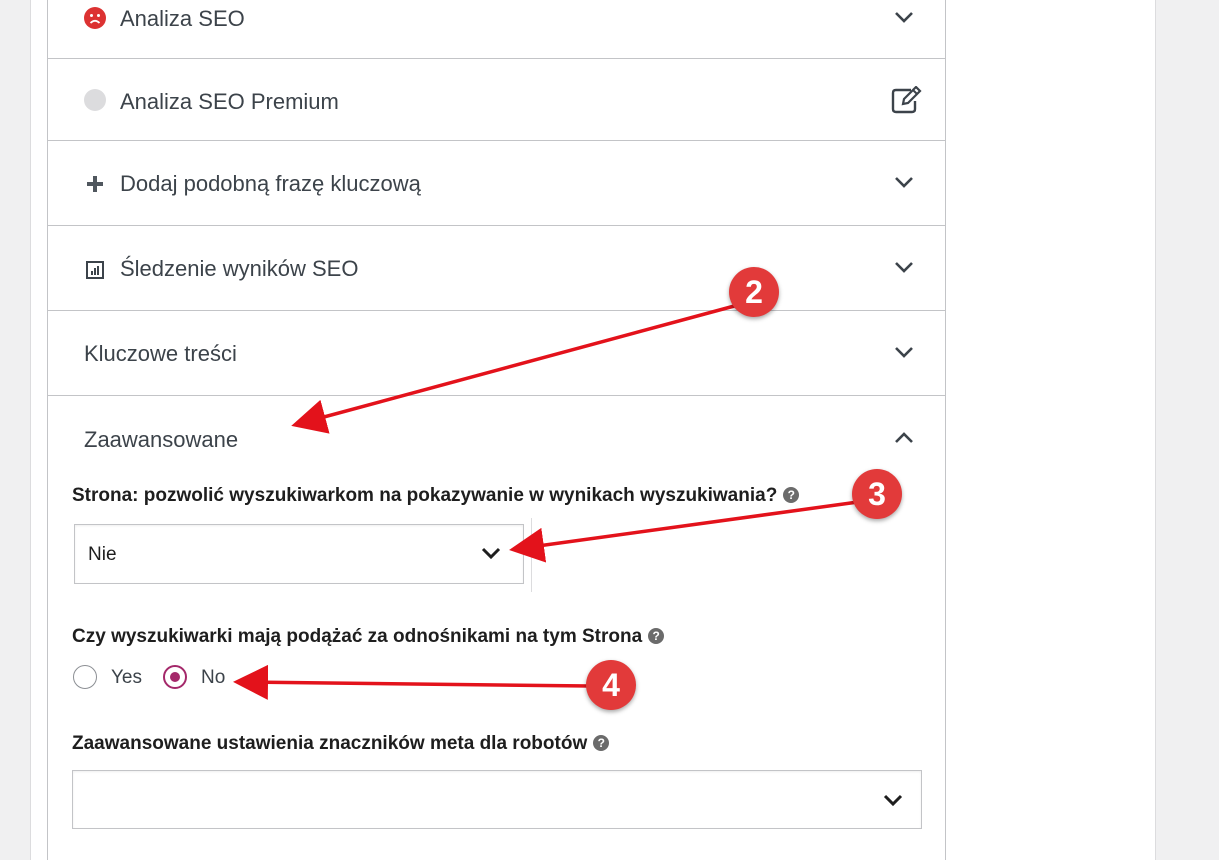 This screenshot has height=860, width=1219. What do you see at coordinates (877, 494) in the screenshot?
I see `annotation-badge-3: 3` at bounding box center [877, 494].